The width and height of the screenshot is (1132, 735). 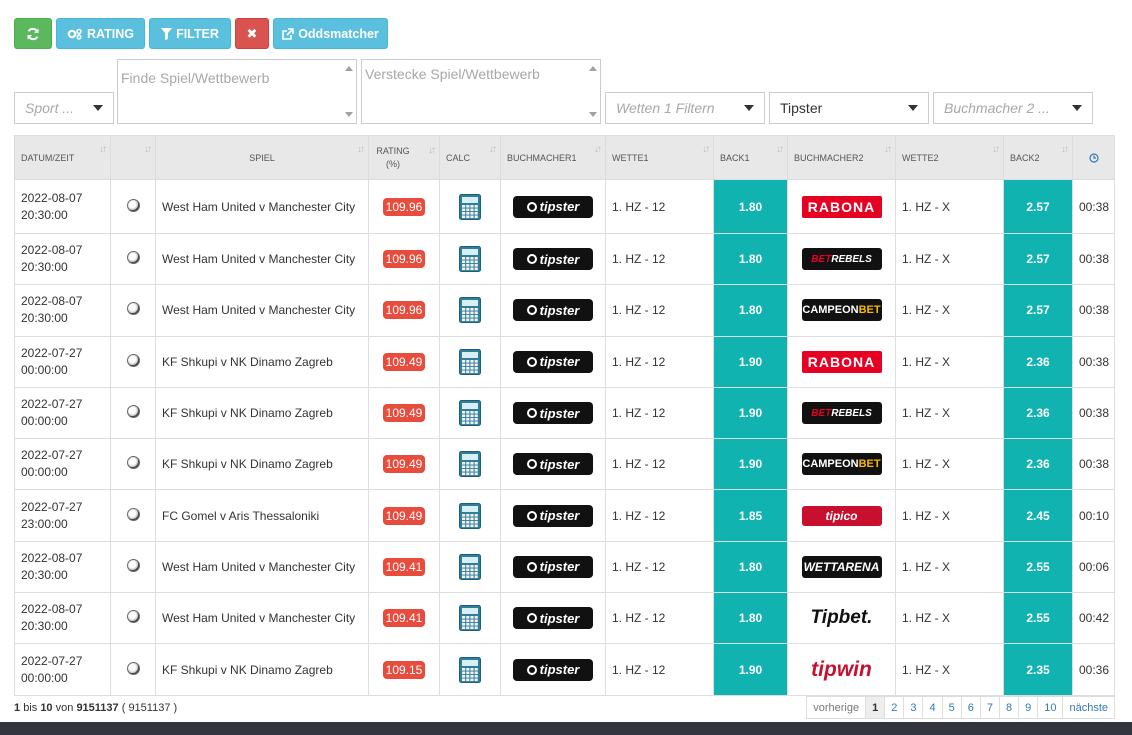 What do you see at coordinates (262, 669) in the screenshot?
I see `cell-spiel: KF Shkupi v NK Dinamo Zagreb` at bounding box center [262, 669].